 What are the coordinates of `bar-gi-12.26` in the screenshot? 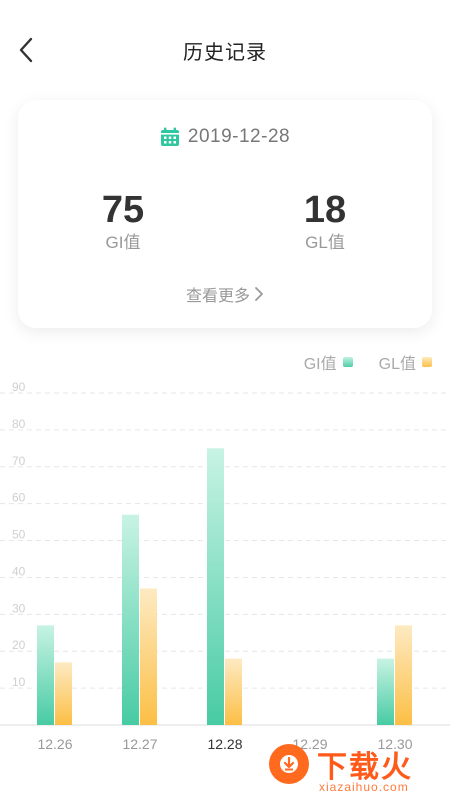 It's located at (45, 675).